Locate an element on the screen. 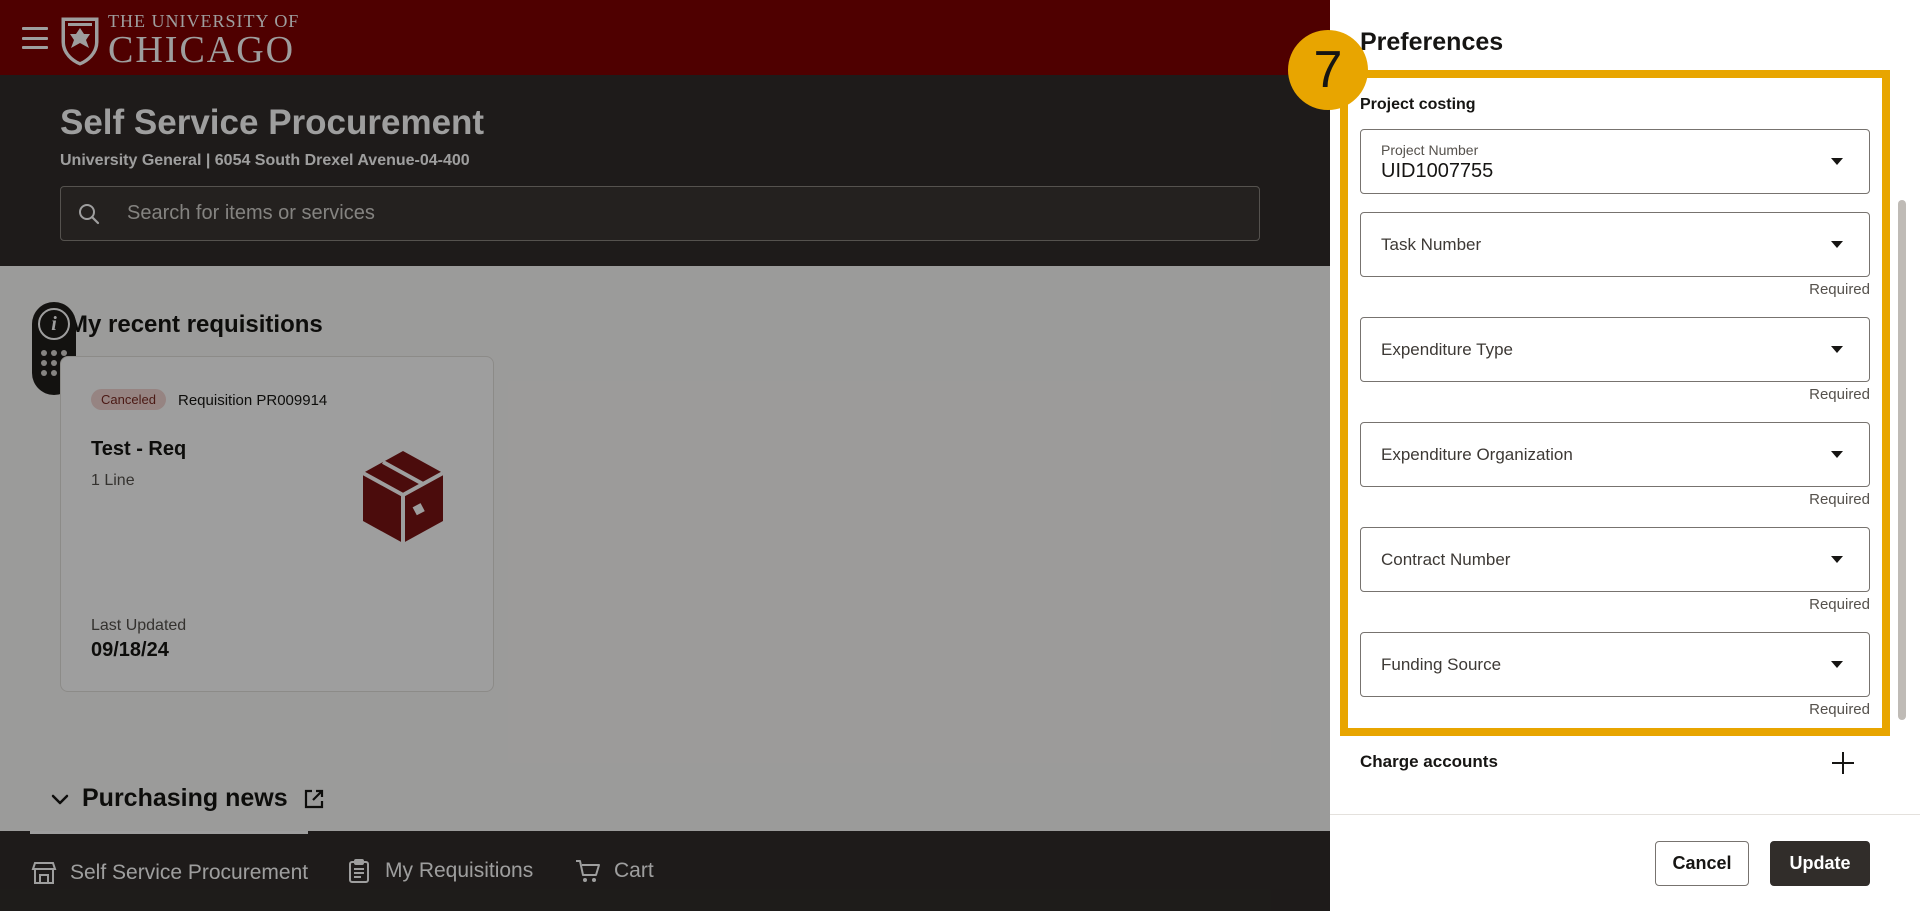 This screenshot has height=911, width=1920. project-number-select: Project Number UID1007755 is located at coordinates (1615, 161).